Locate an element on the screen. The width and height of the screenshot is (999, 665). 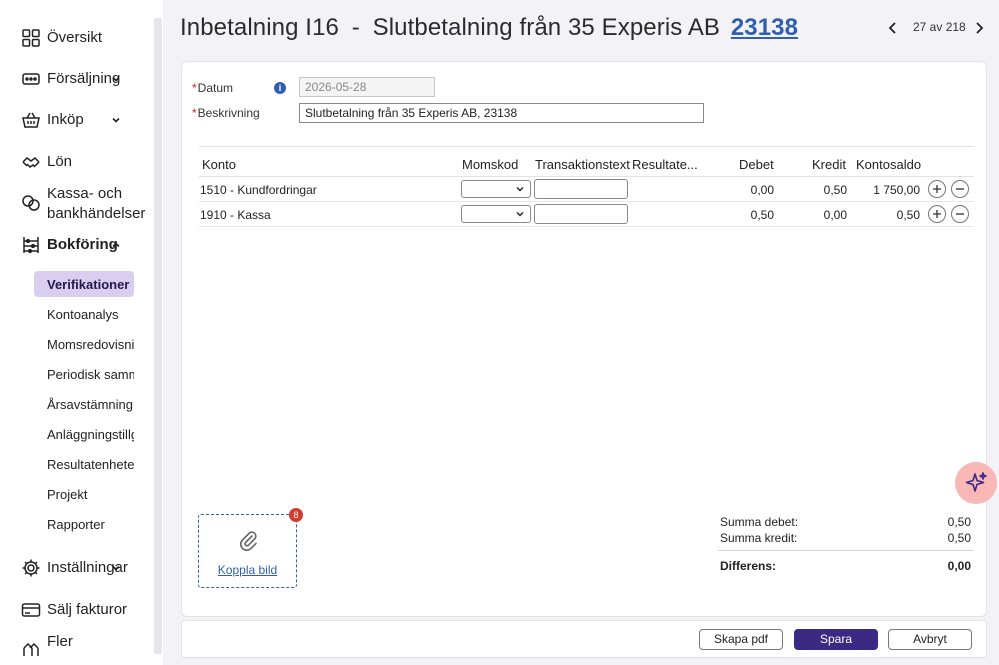
summary-divider is located at coordinates (845, 550).